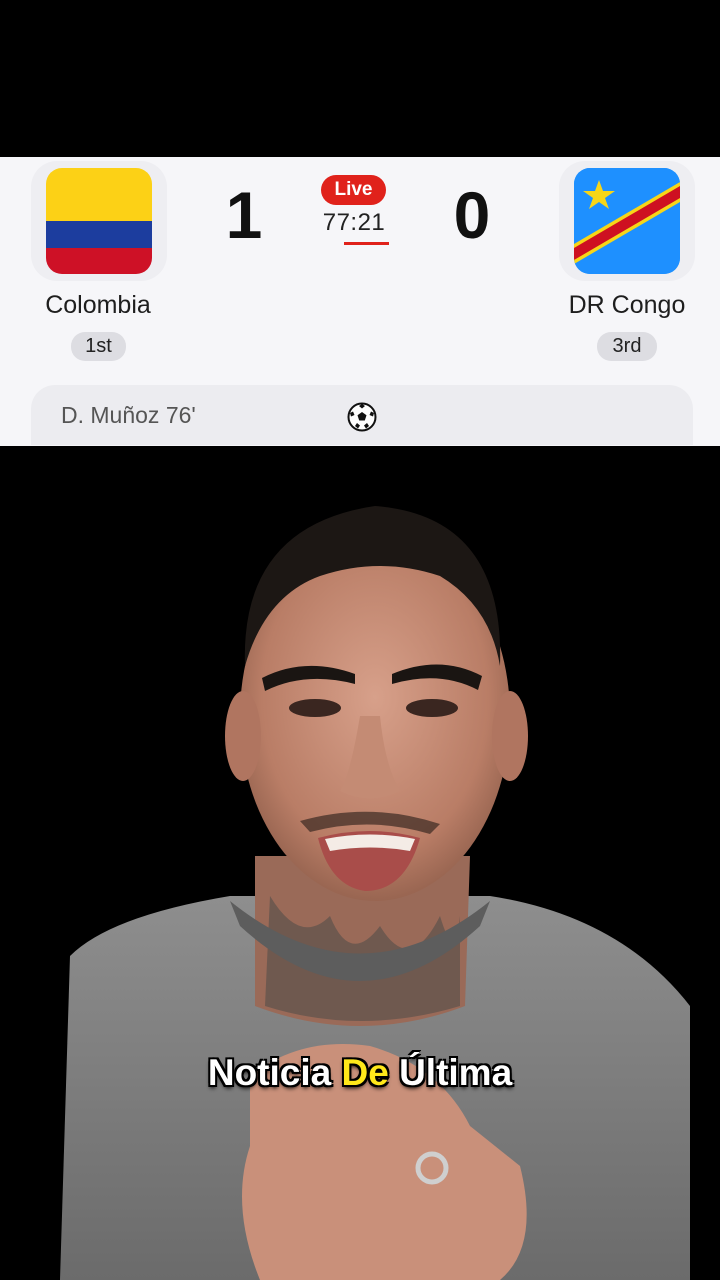  Describe the element at coordinates (627, 305) in the screenshot. I see `away-team-name: DR Congo` at that location.